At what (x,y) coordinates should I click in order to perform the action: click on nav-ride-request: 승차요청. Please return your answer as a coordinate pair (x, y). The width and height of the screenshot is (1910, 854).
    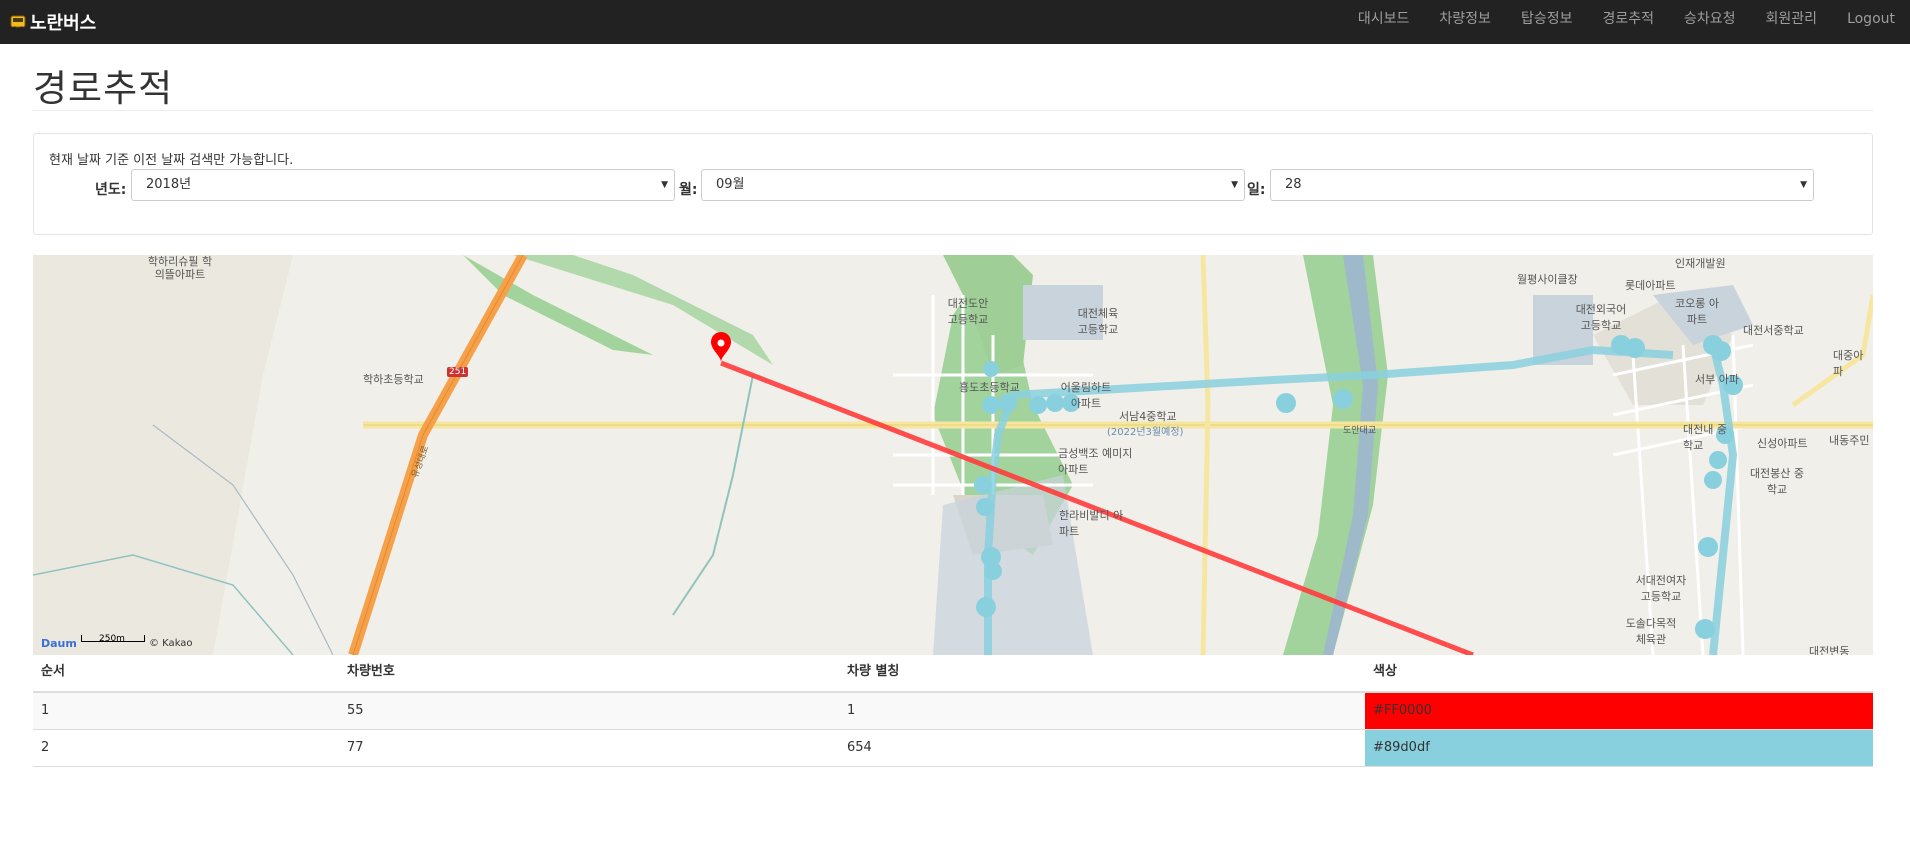
    Looking at the image, I should click on (1710, 22).